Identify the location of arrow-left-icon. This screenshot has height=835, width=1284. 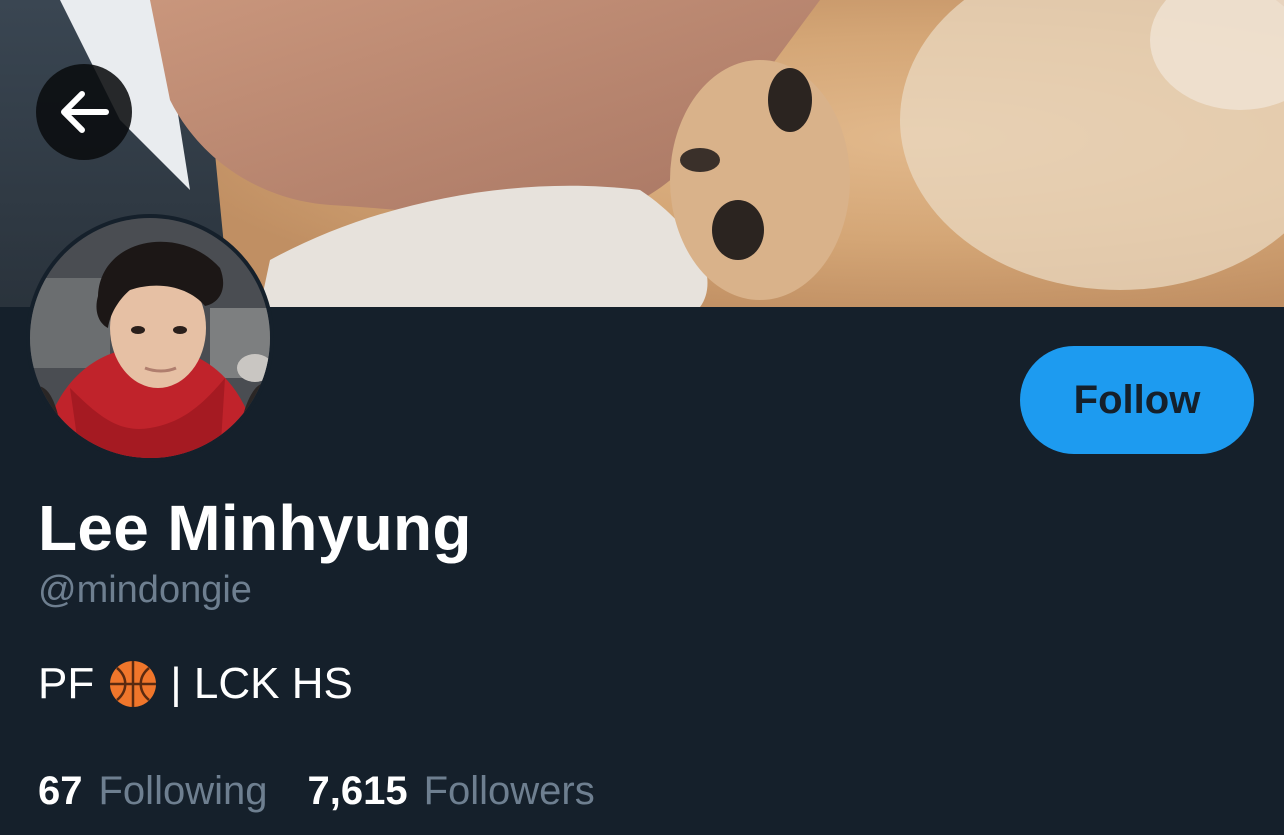
(84, 112).